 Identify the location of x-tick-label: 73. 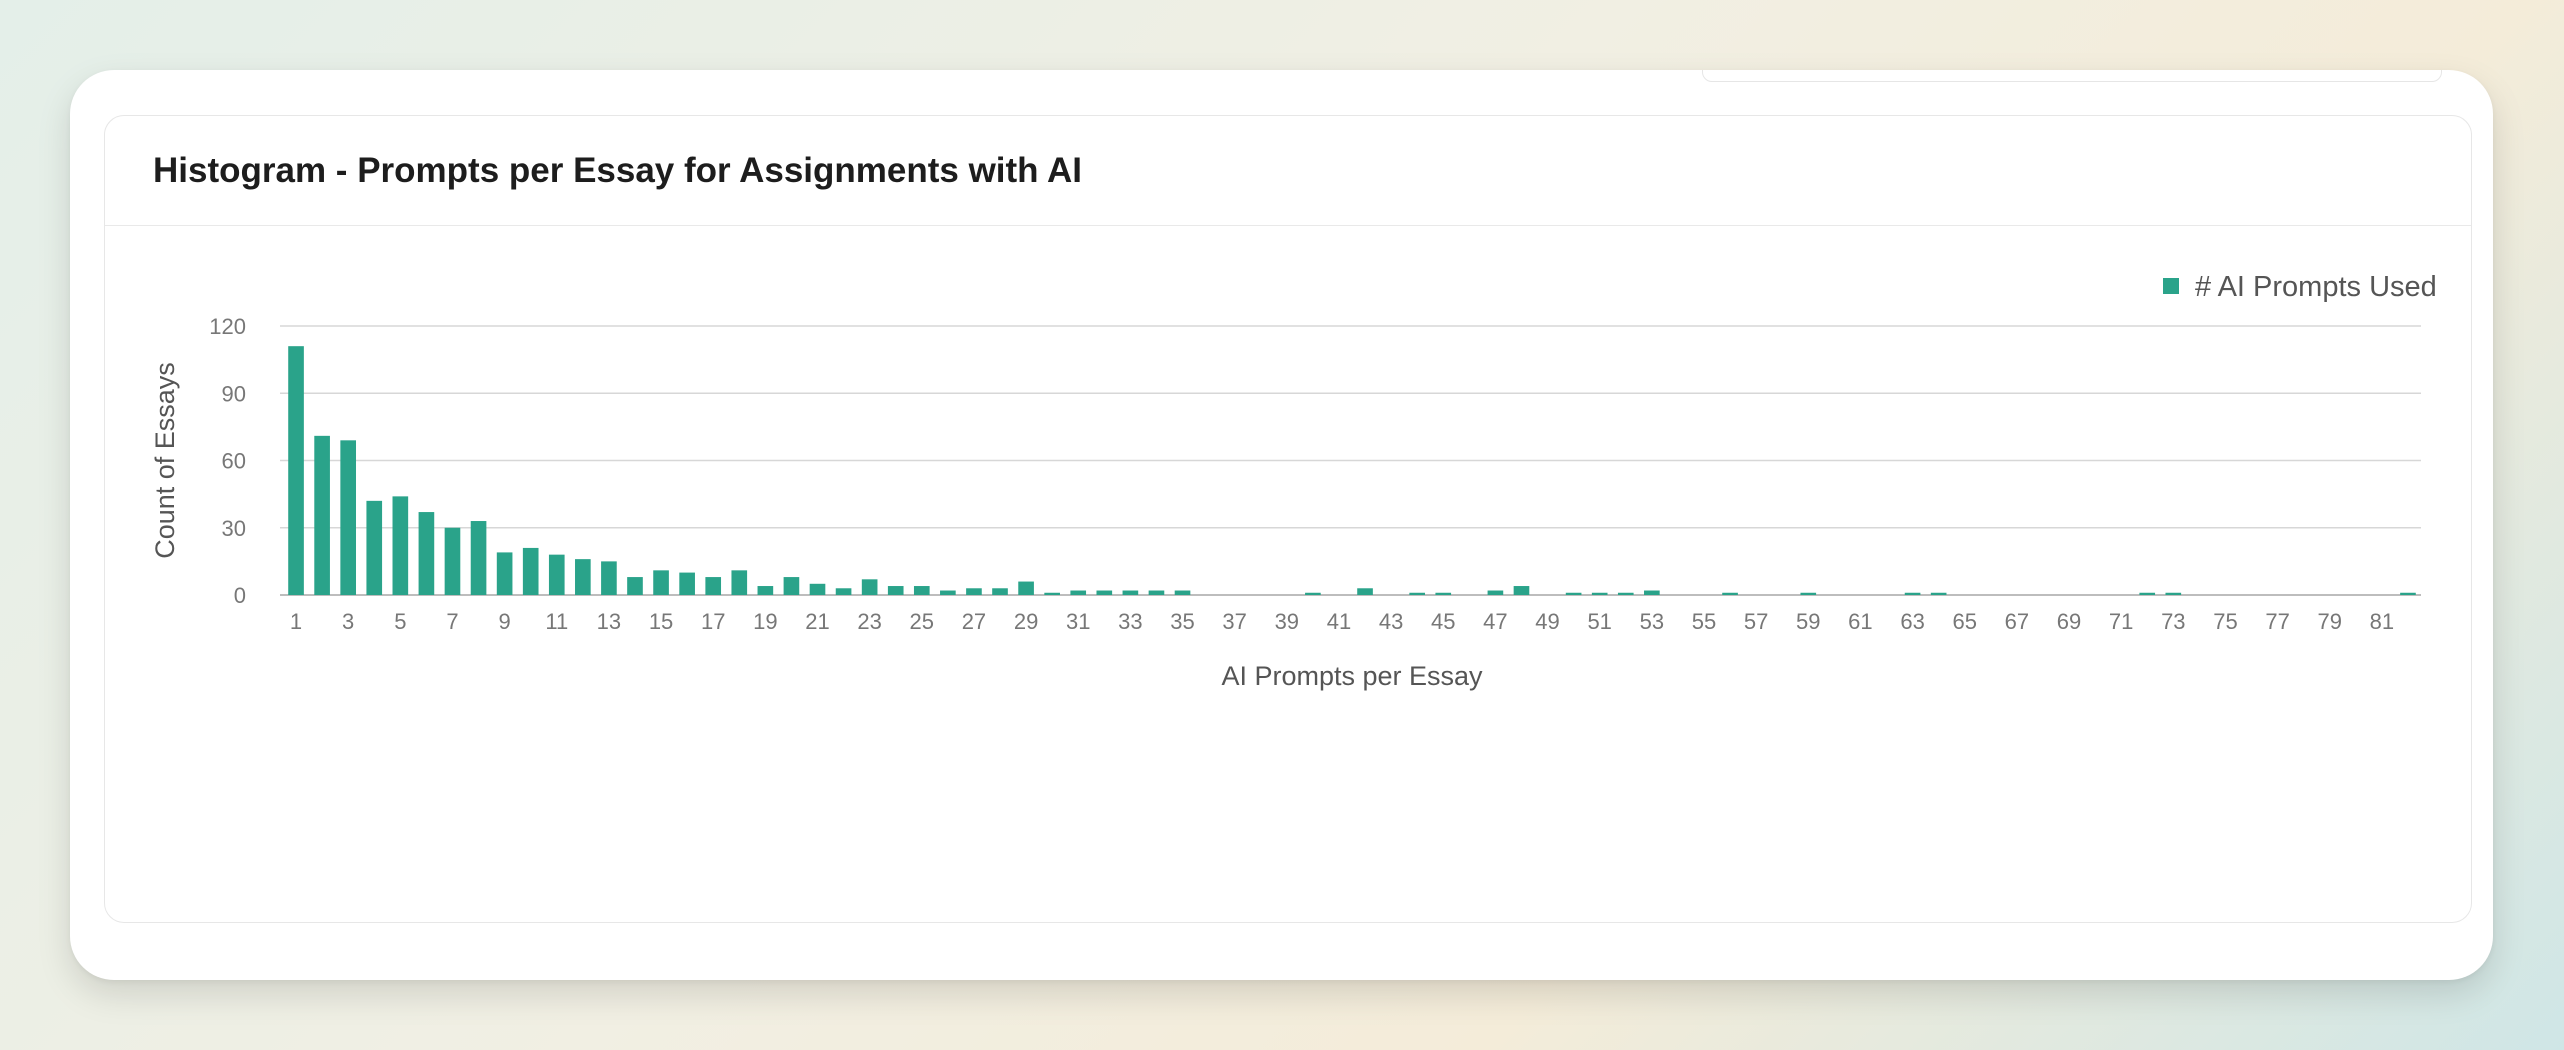
(2173, 621).